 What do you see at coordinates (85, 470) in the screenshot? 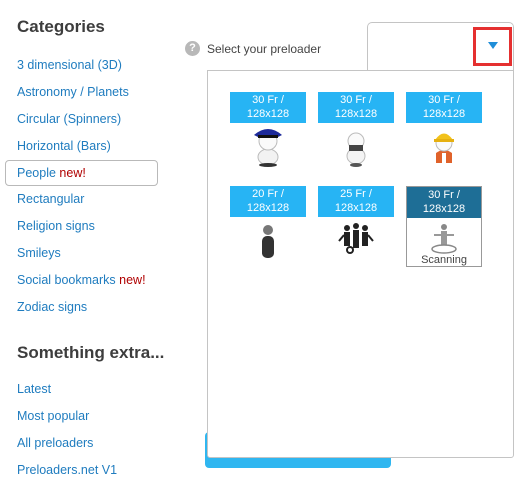
I see `extra-preloaders-v1: Preloaders.net V1` at bounding box center [85, 470].